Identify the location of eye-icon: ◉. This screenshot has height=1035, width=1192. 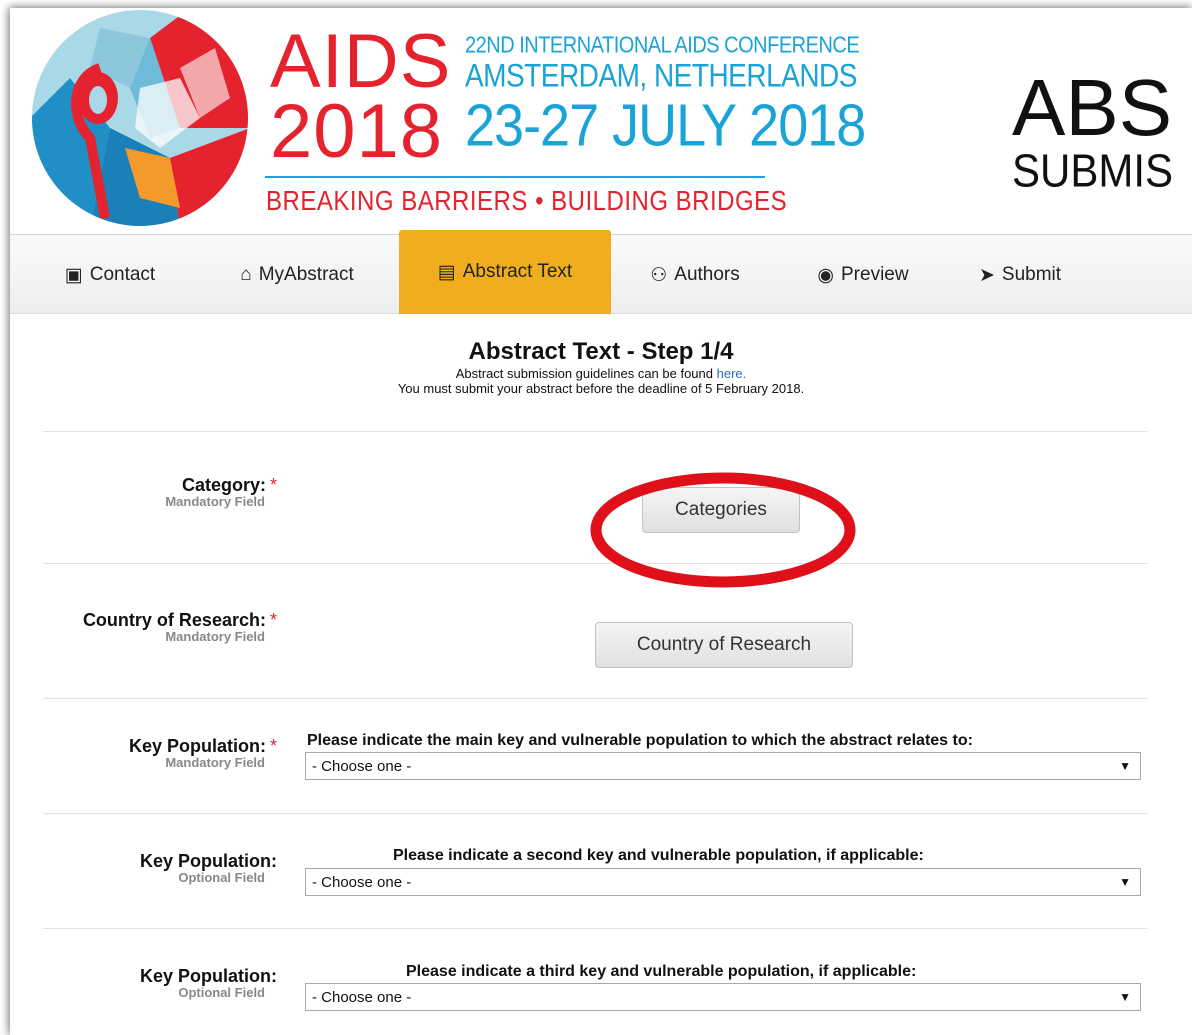
(825, 275).